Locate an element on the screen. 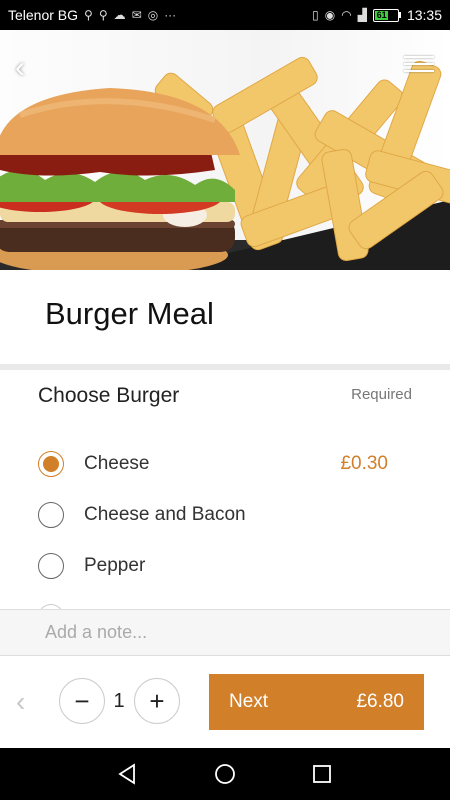 The width and height of the screenshot is (450, 800). next-label: Next is located at coordinates (249, 701).